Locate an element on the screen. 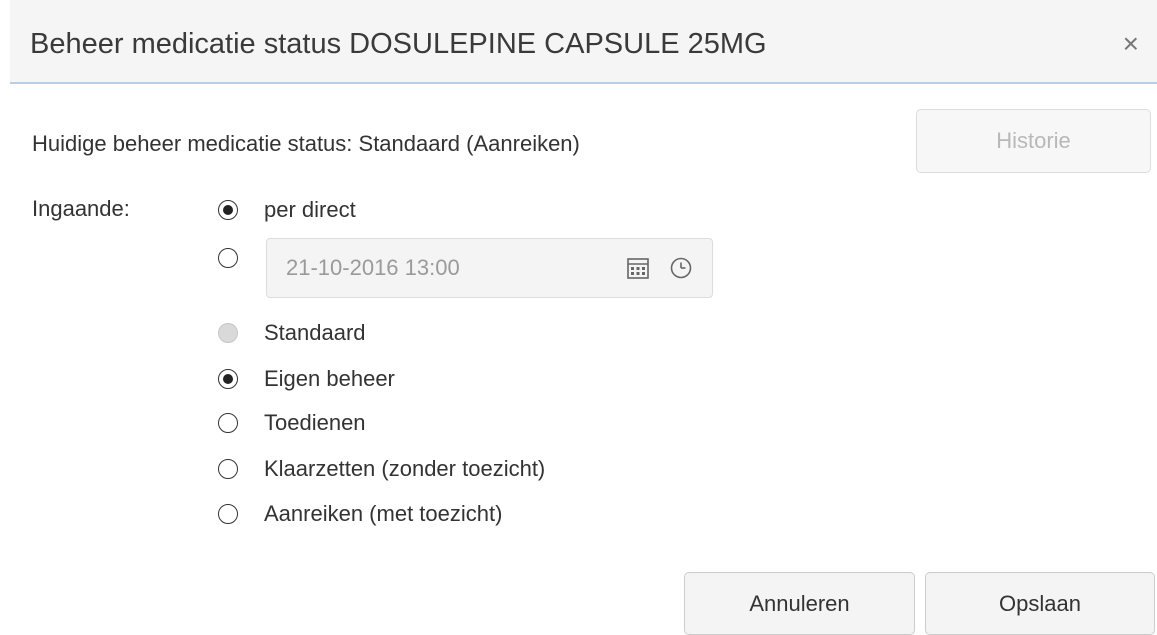 This screenshot has height=635, width=1157. datetime-input is located at coordinates (442, 268).